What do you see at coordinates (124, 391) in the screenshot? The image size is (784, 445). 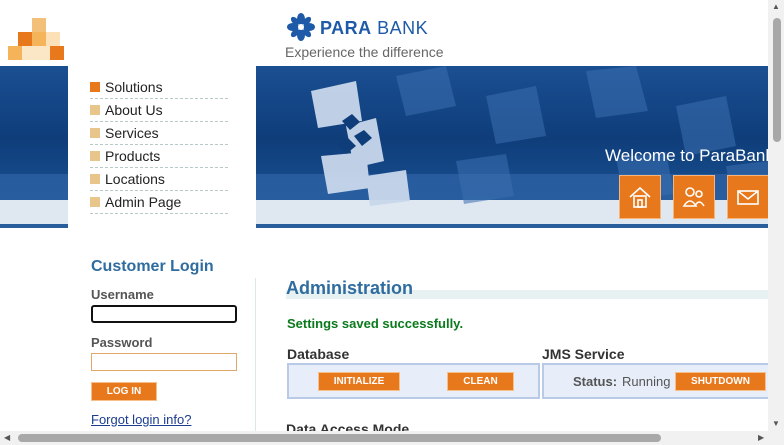 I see `login-button: LOG IN` at bounding box center [124, 391].